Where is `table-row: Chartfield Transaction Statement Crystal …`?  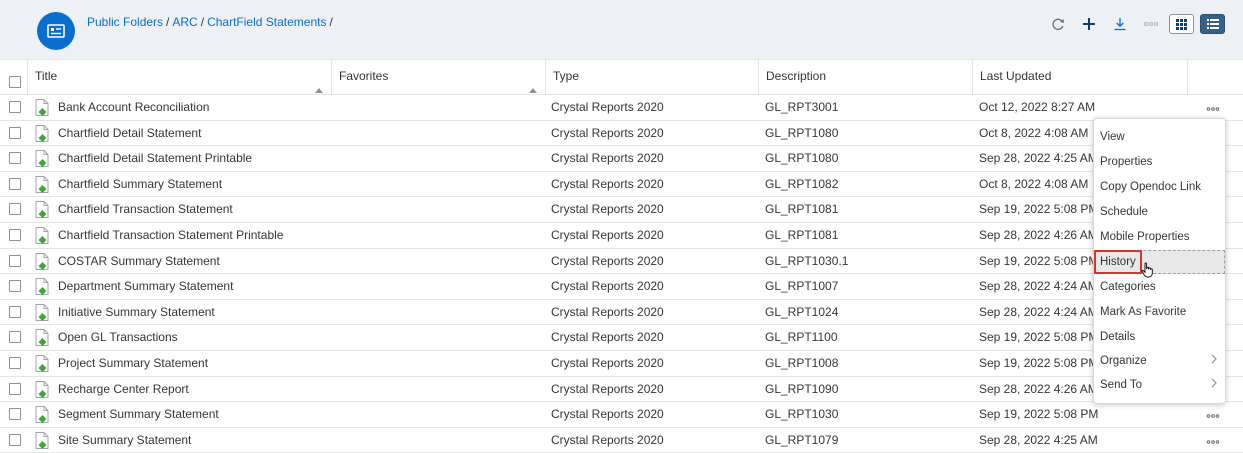
table-row: Chartfield Transaction Statement Crystal … is located at coordinates (621, 210).